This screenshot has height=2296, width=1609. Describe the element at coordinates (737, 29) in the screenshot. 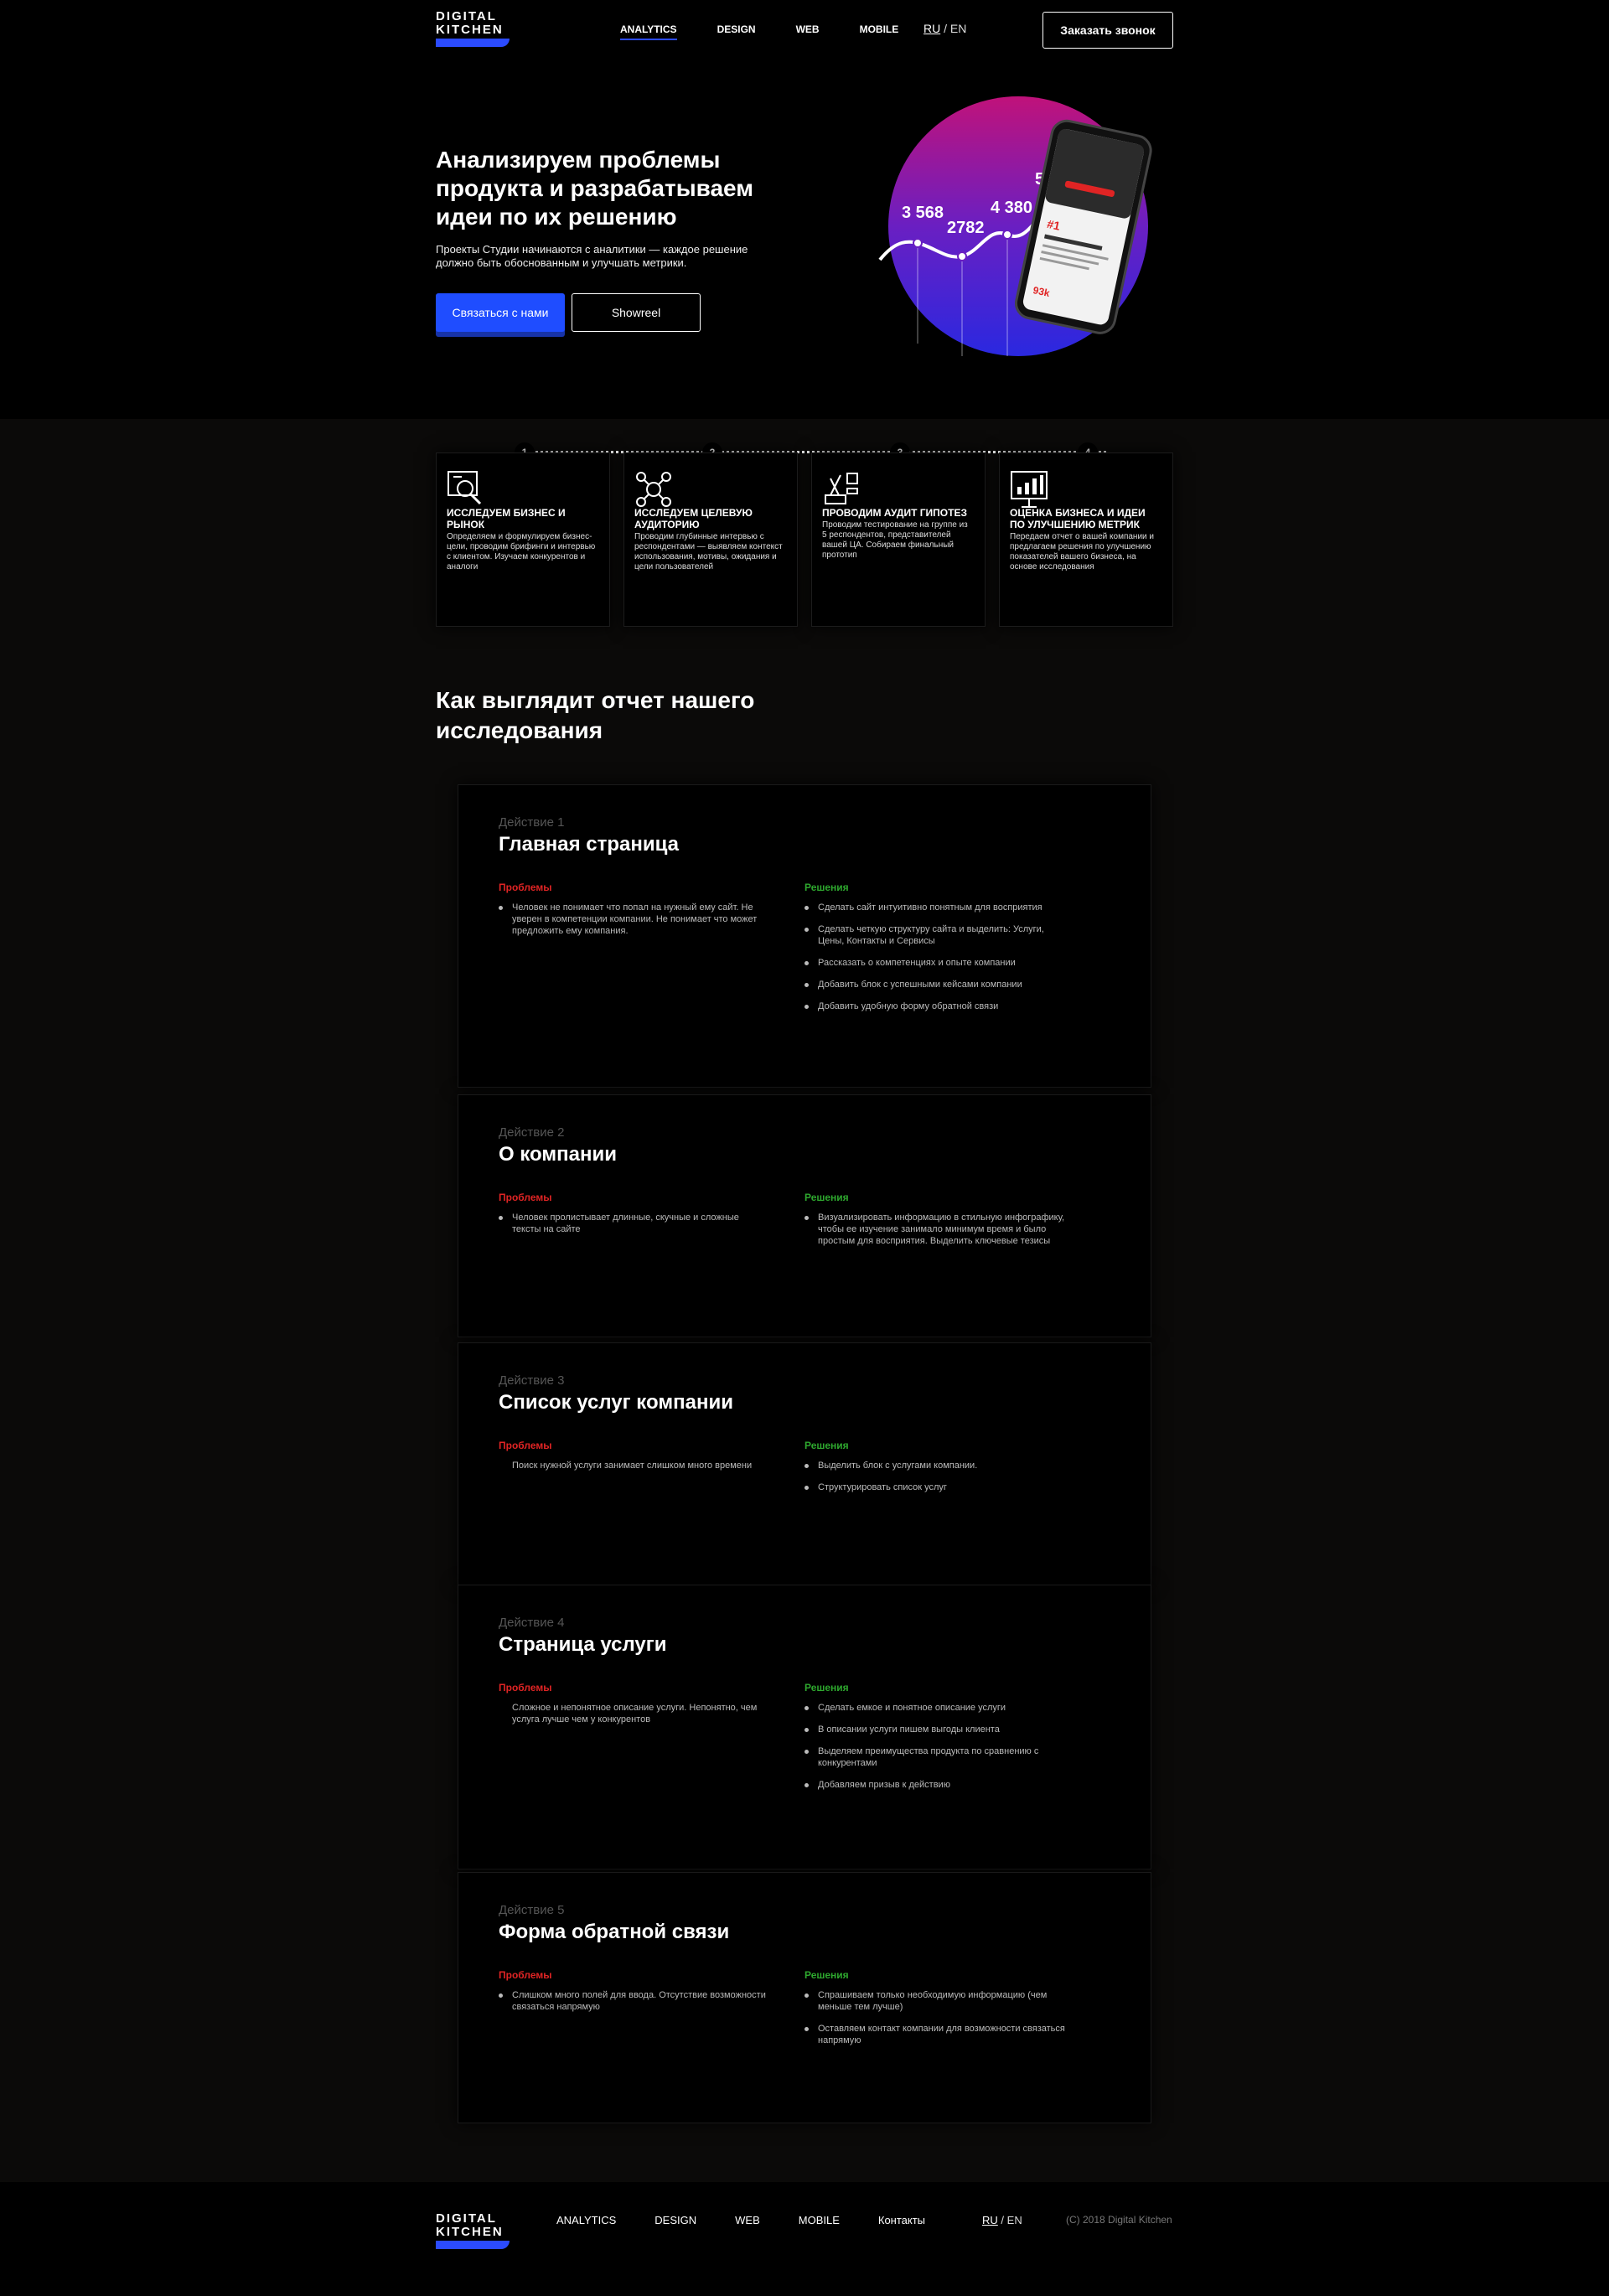

I see `nav-design: DESIGN` at that location.